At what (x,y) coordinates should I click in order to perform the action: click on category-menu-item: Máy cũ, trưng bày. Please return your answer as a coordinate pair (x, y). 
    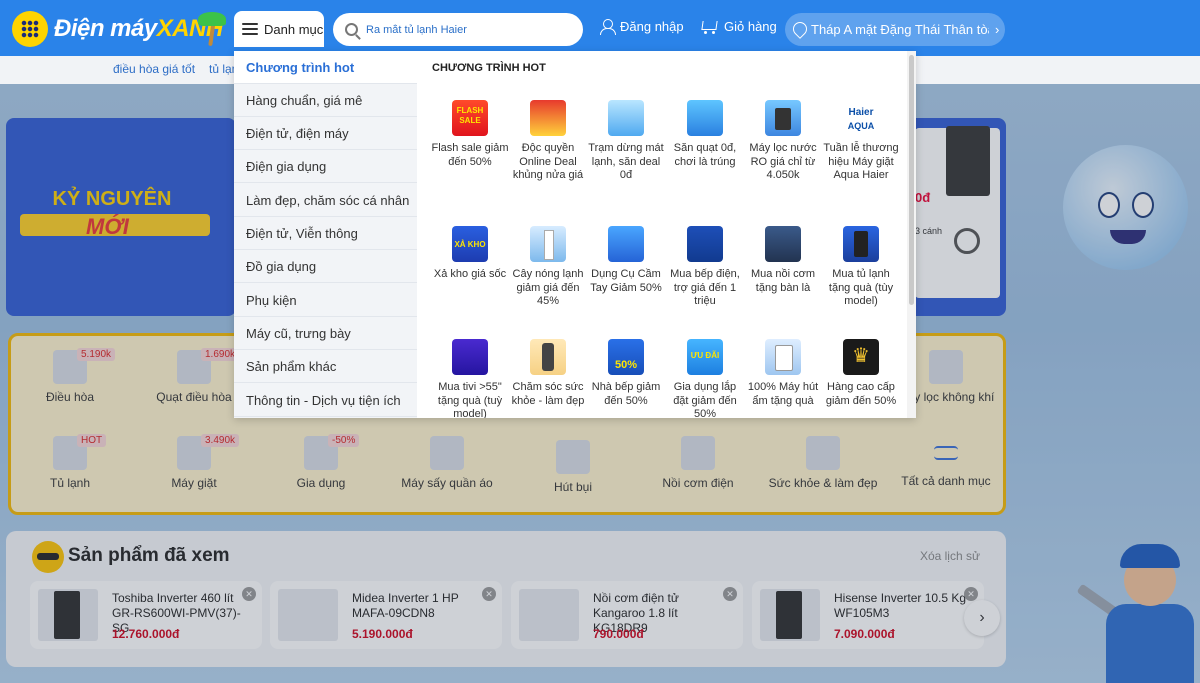
    Looking at the image, I should click on (325, 333).